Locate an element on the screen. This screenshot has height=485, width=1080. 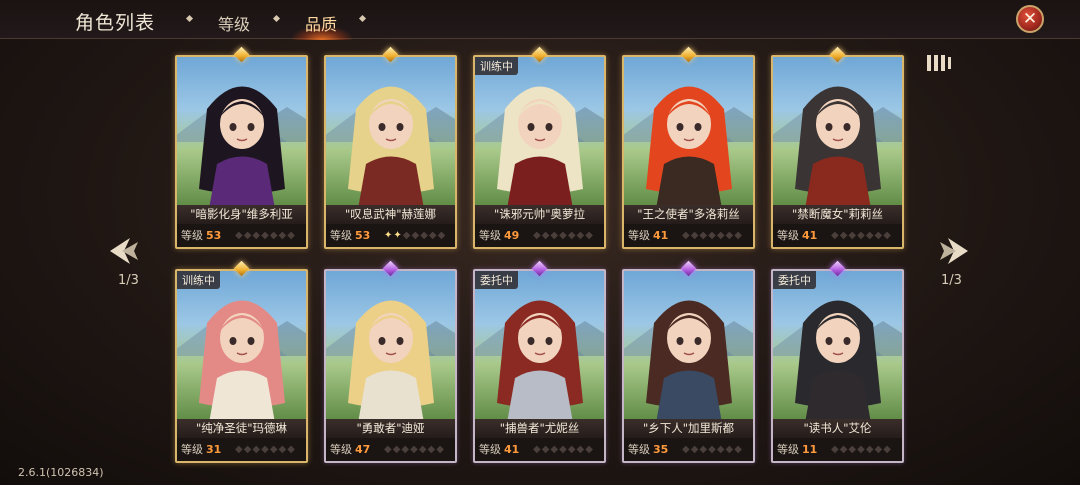
character-card: "暗影化身"维多利亚 等级 53 ◆◆◆◆◆◆◆ is located at coordinates (241, 152).